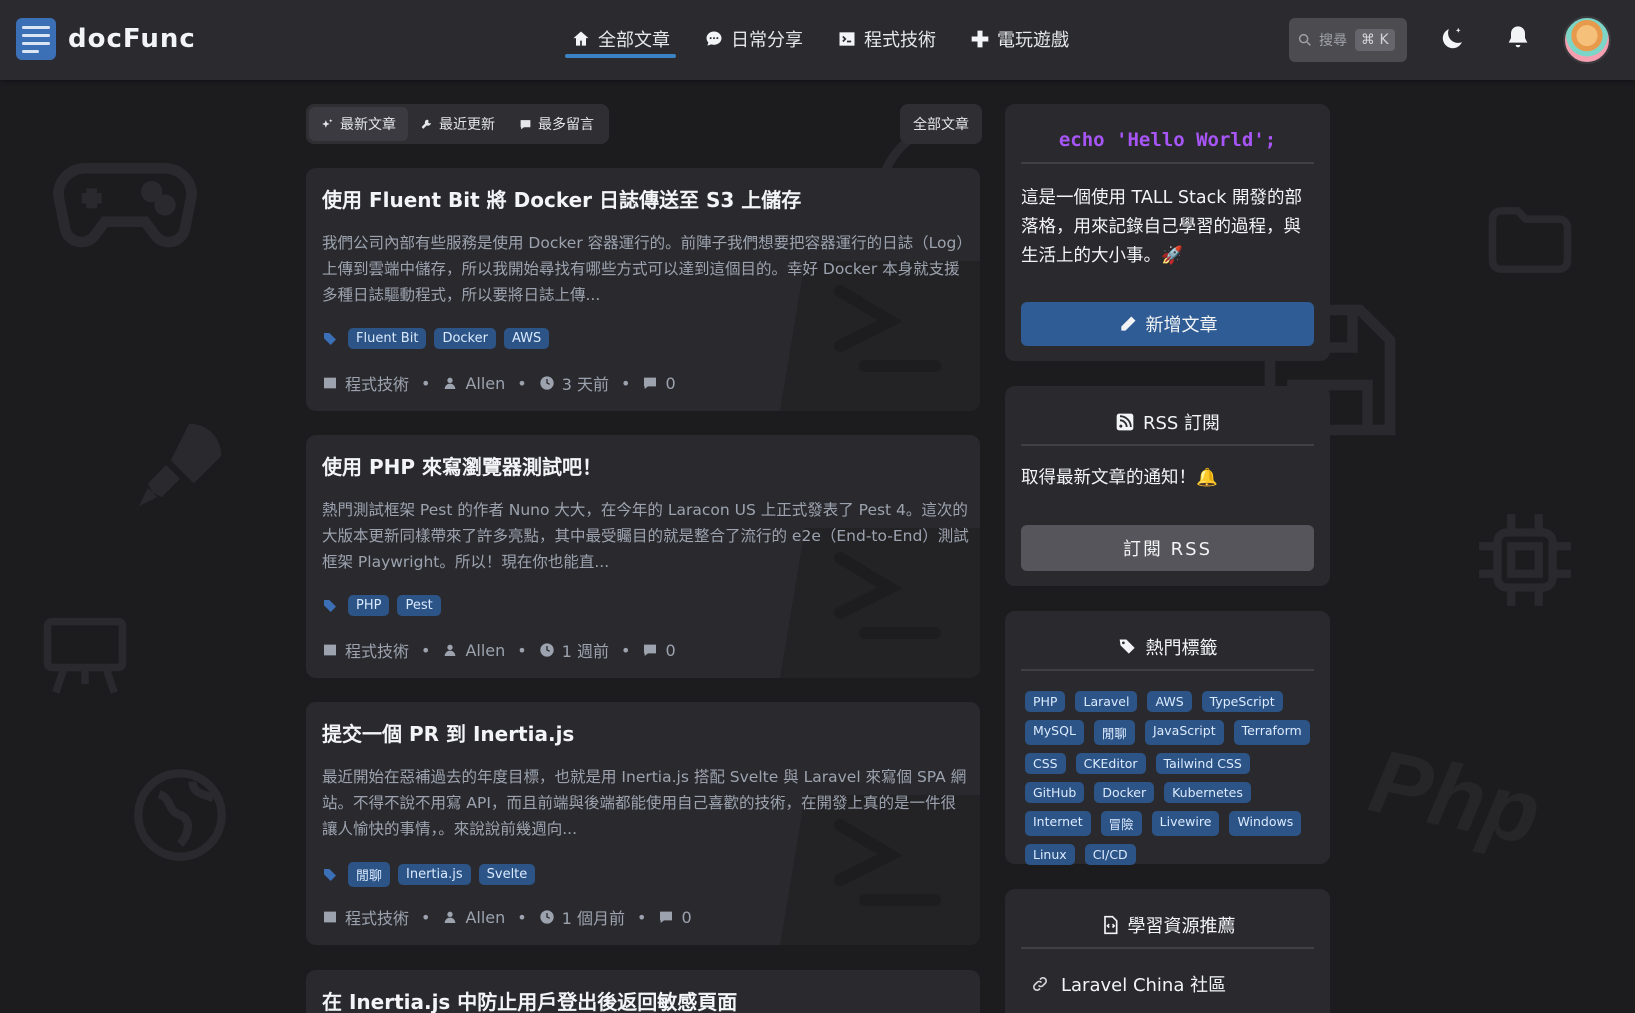 This screenshot has width=1635, height=1013. Describe the element at coordinates (561, 198) in the screenshot. I see `post-title: 使用 Fluent Bit 將 Docker 日誌傳送至 S3 上儲存` at that location.